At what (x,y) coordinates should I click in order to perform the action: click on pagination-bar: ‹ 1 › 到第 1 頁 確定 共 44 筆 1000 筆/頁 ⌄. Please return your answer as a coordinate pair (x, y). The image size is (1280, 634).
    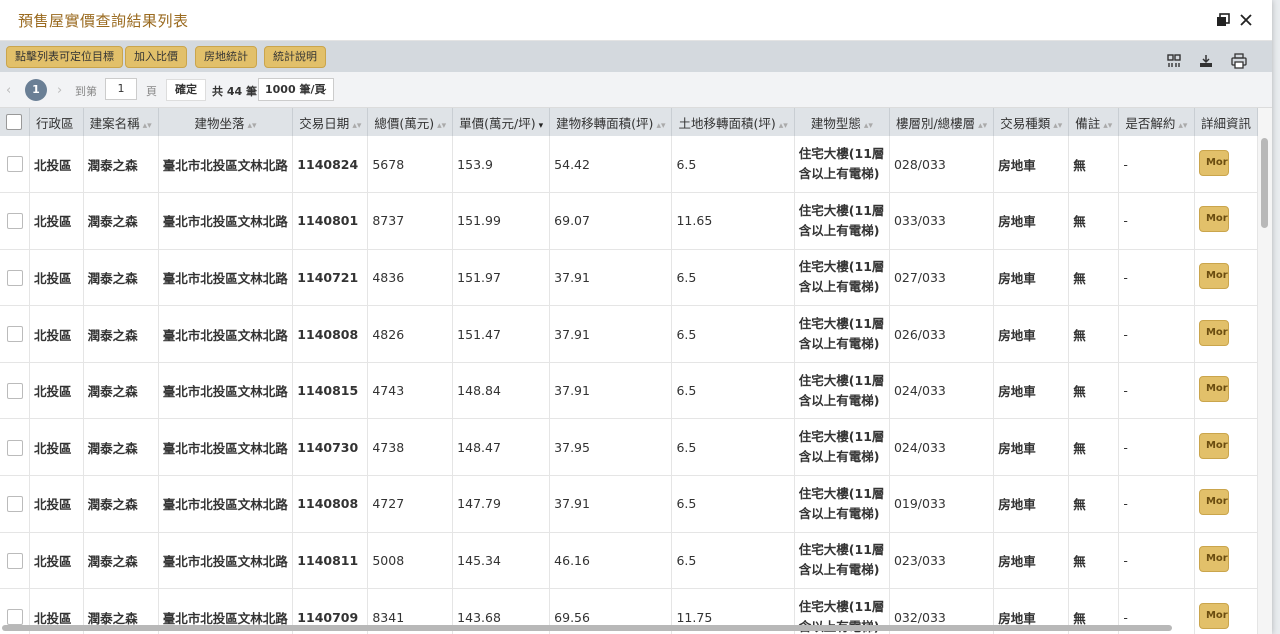
    Looking at the image, I should click on (636, 90).